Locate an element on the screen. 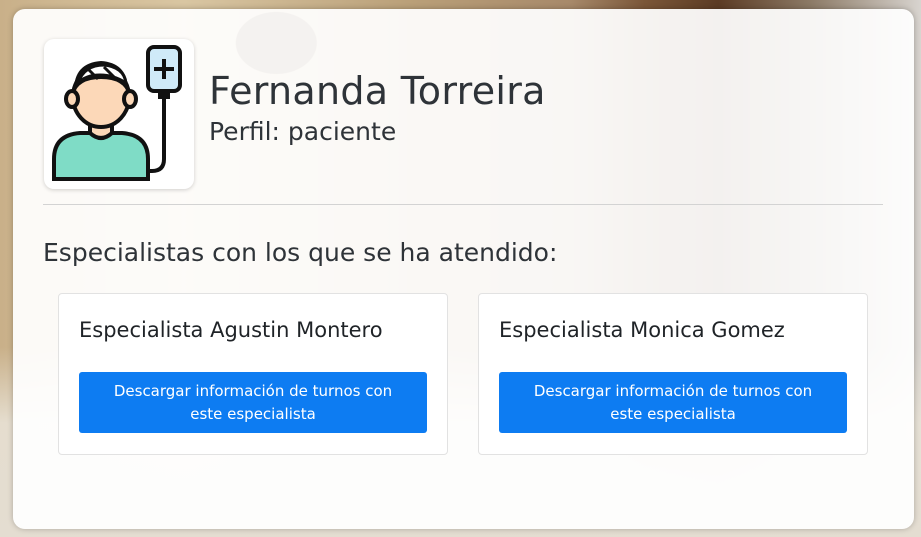  avatar is located at coordinates (119, 114).